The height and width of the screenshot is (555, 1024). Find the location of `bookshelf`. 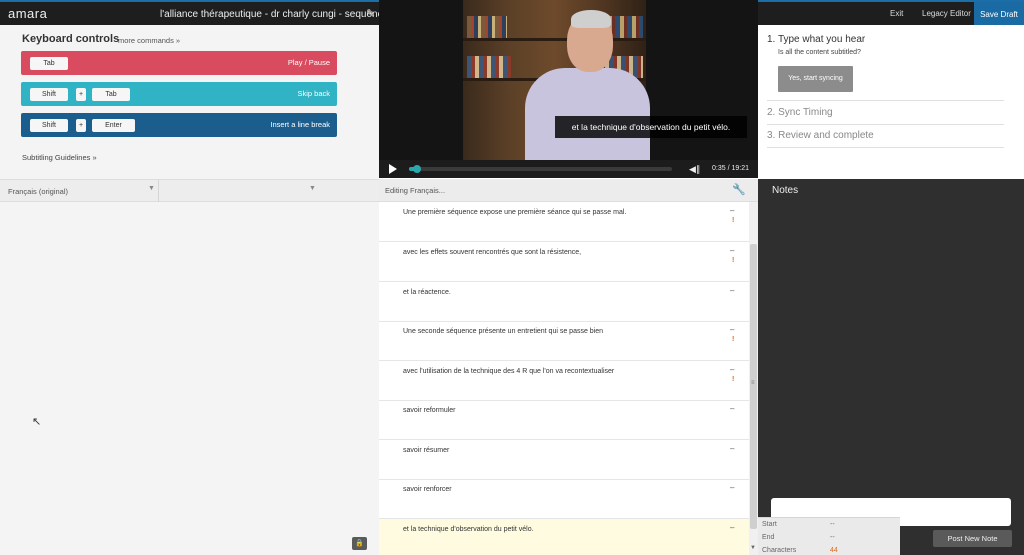

bookshelf is located at coordinates (554, 39).